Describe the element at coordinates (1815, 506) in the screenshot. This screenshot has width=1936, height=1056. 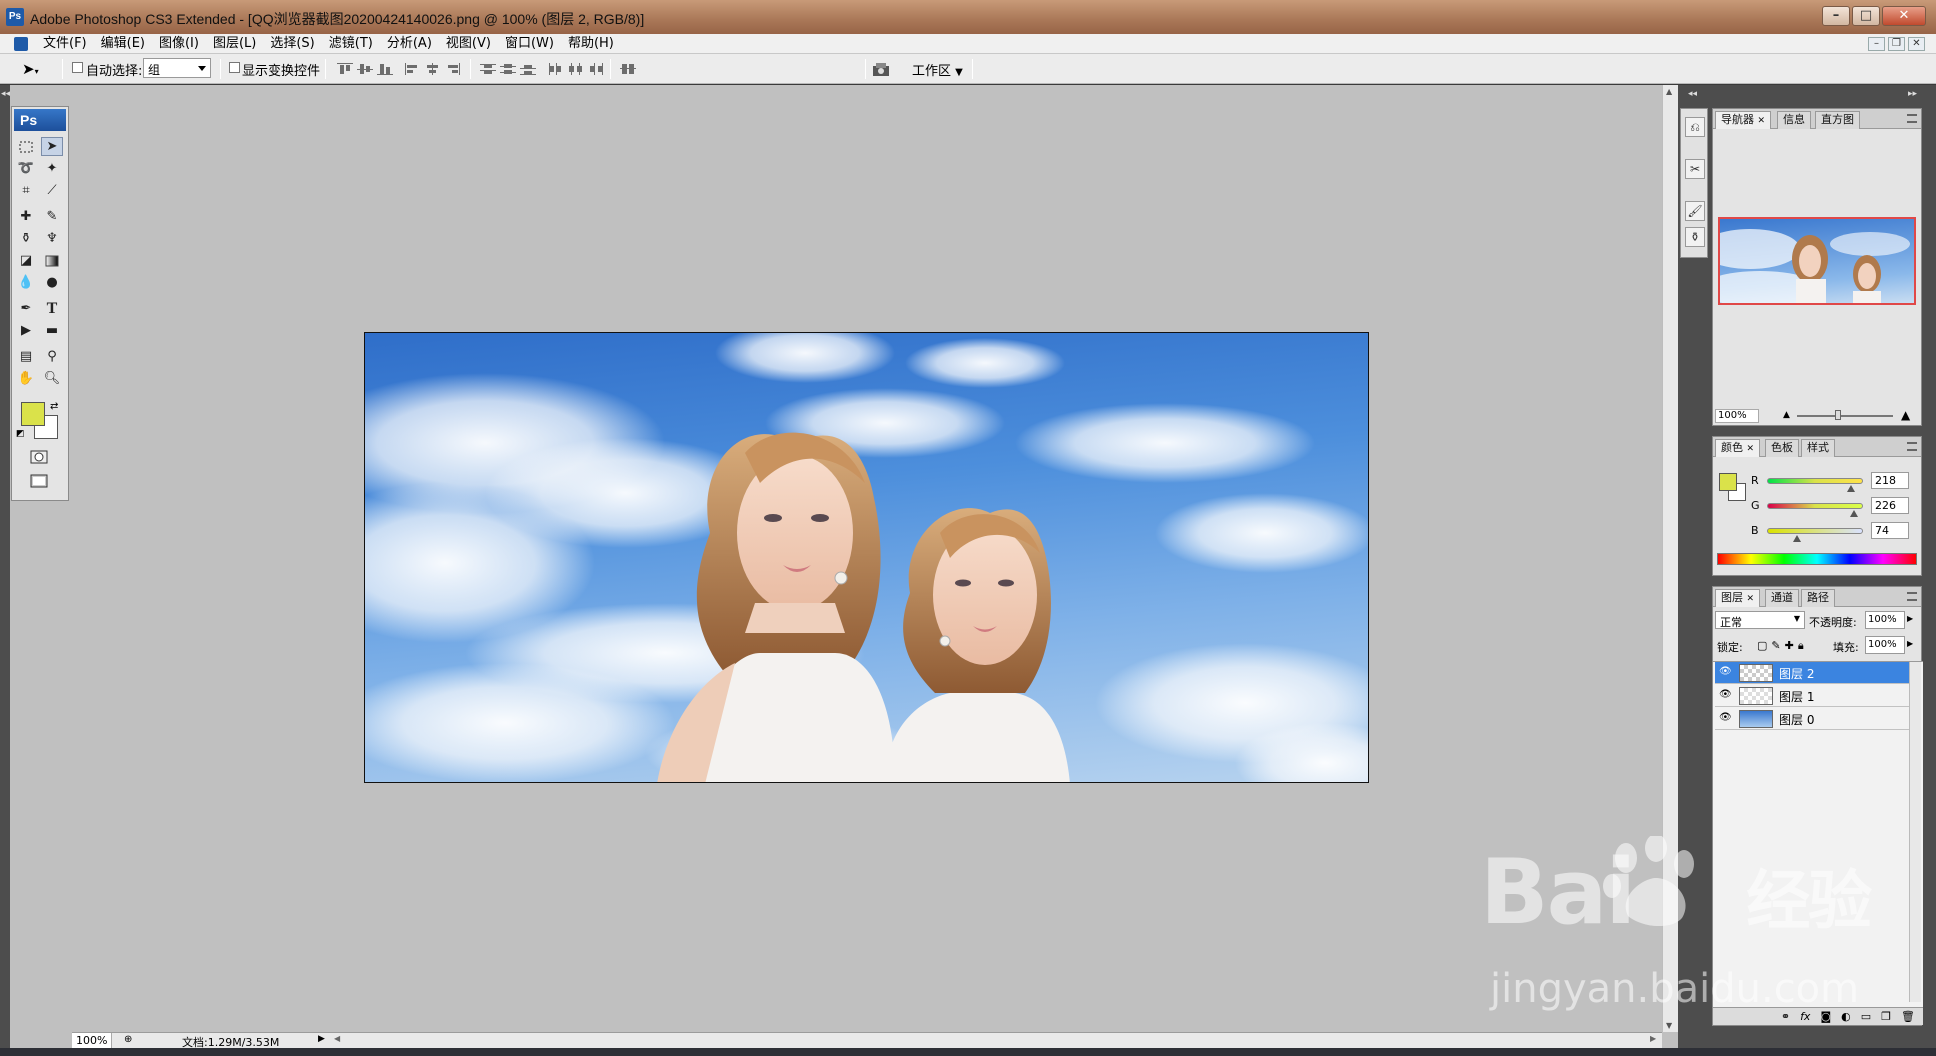
I see `green-slider` at that location.